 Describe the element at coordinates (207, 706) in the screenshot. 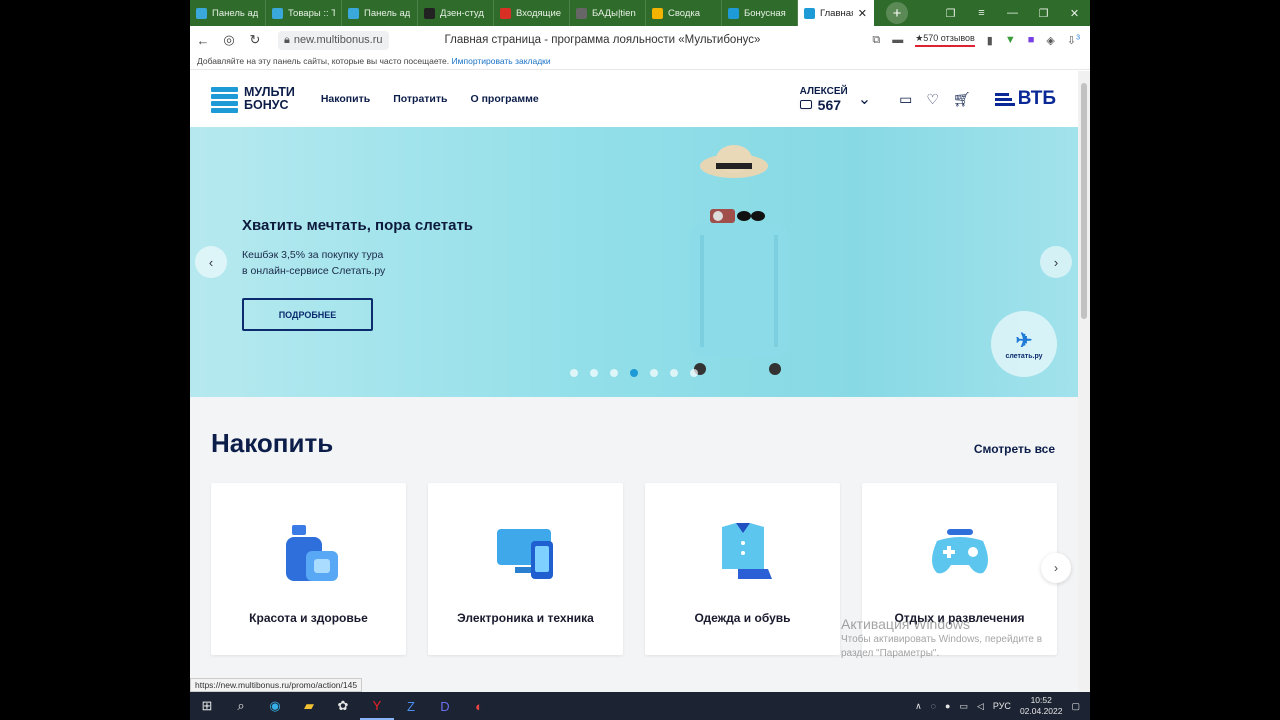

I see `start-windows-icon: ⊞` at that location.